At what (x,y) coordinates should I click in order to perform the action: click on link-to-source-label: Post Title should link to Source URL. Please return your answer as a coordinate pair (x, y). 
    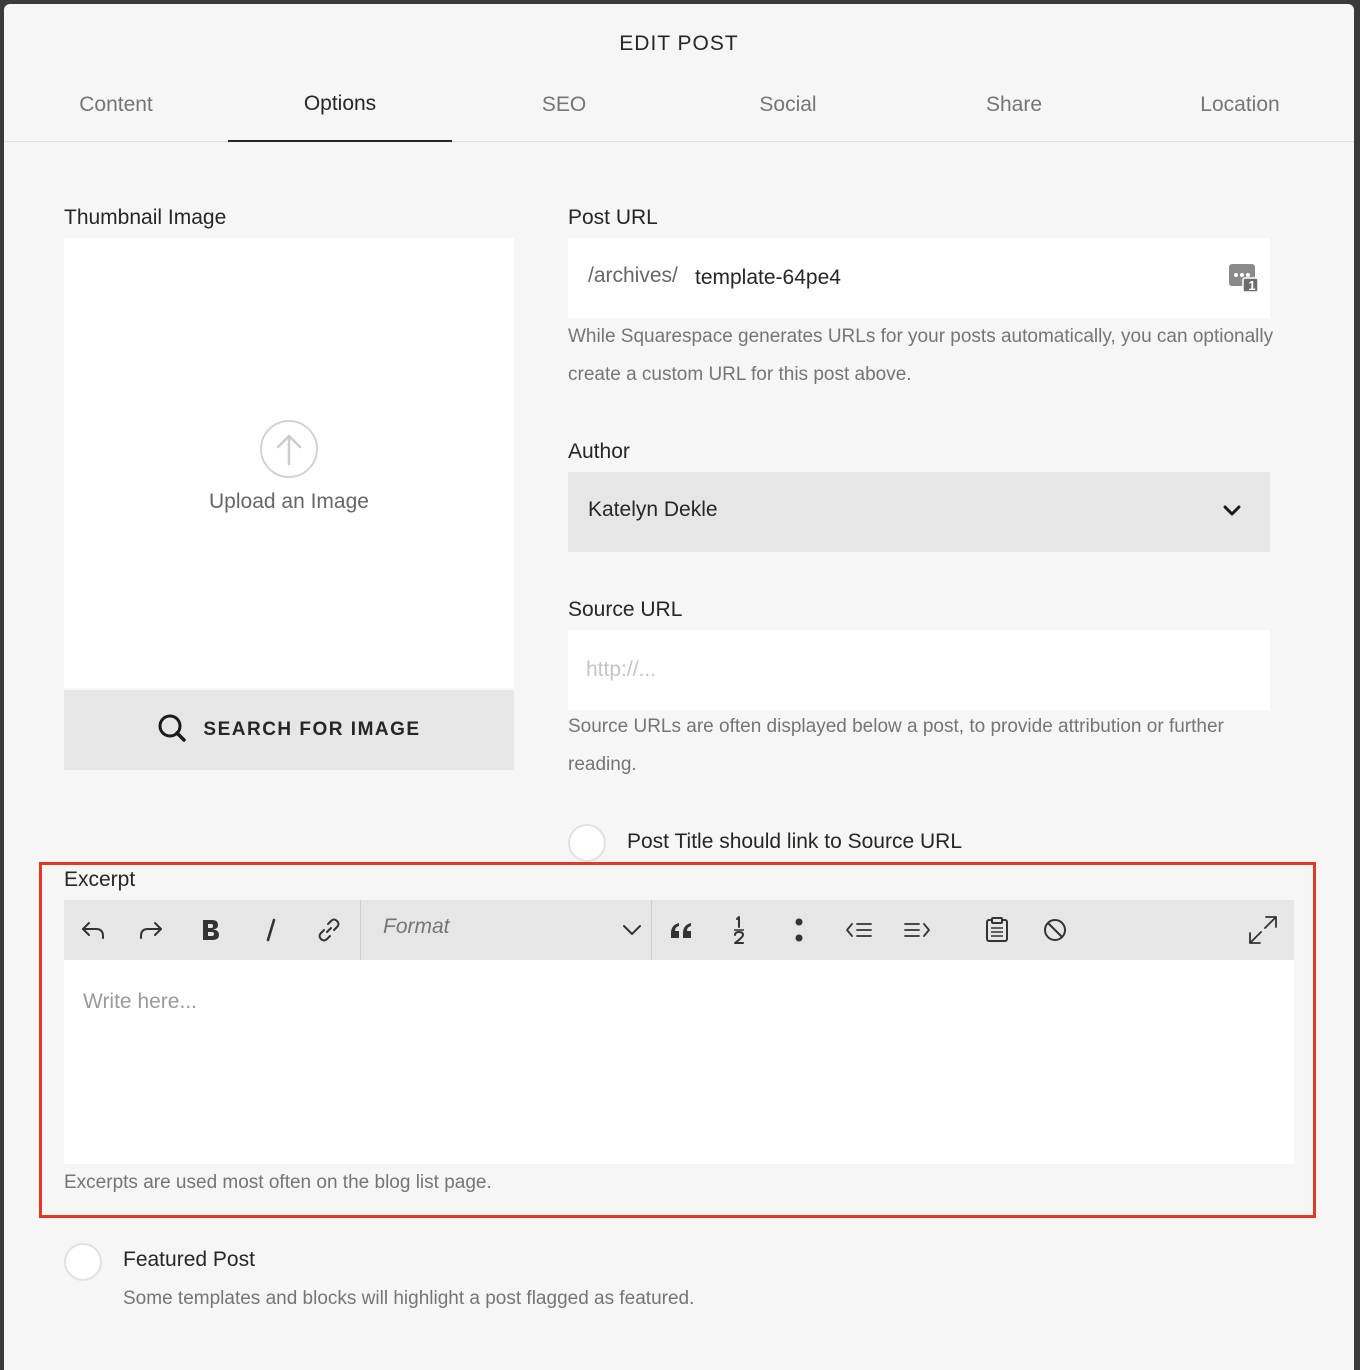
    Looking at the image, I should click on (794, 841).